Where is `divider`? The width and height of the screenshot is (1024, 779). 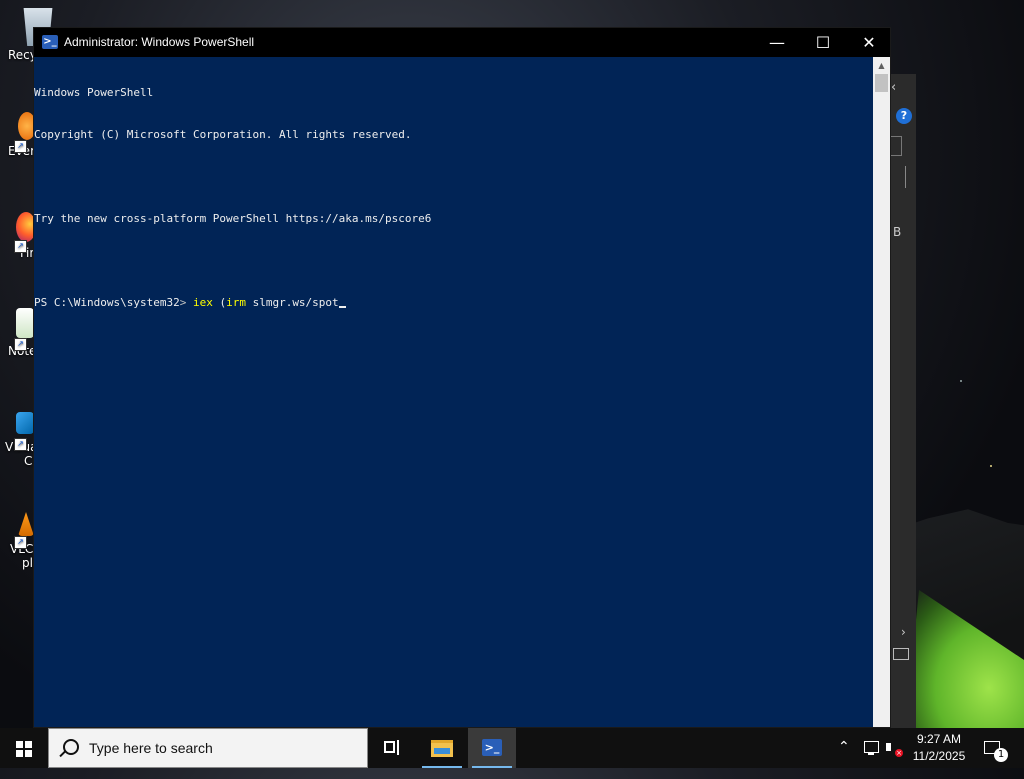 divider is located at coordinates (905, 177).